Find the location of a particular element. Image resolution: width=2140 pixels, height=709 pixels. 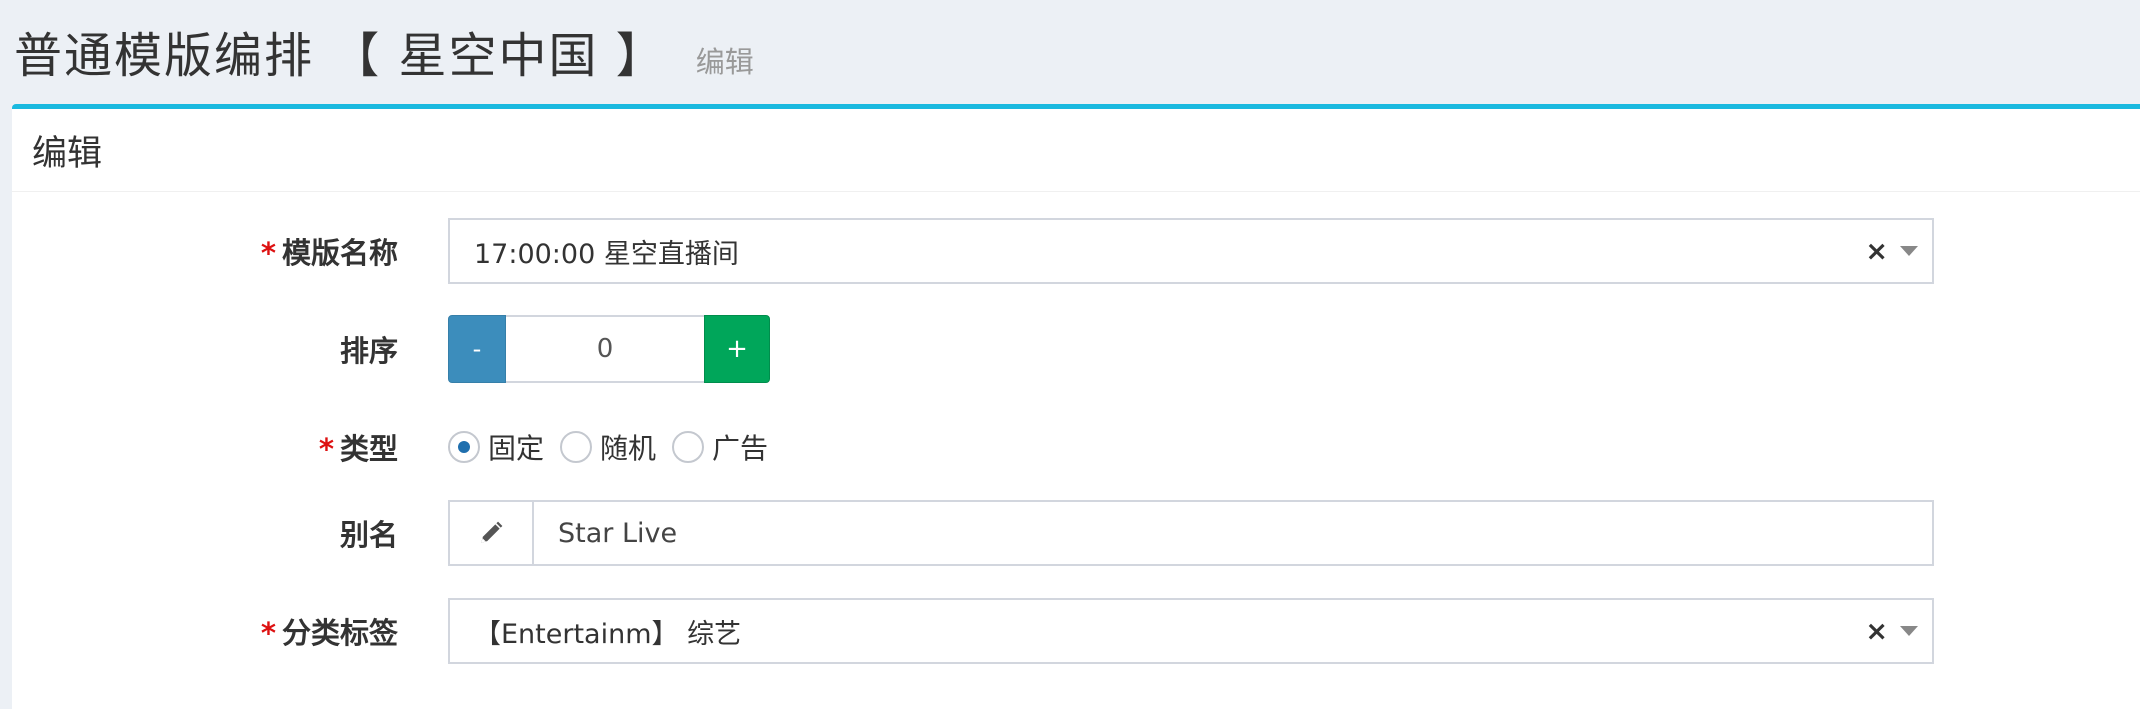

form-row-template-name: * 模版名称 17:00:00 星空直播间 × is located at coordinates (1076, 251).